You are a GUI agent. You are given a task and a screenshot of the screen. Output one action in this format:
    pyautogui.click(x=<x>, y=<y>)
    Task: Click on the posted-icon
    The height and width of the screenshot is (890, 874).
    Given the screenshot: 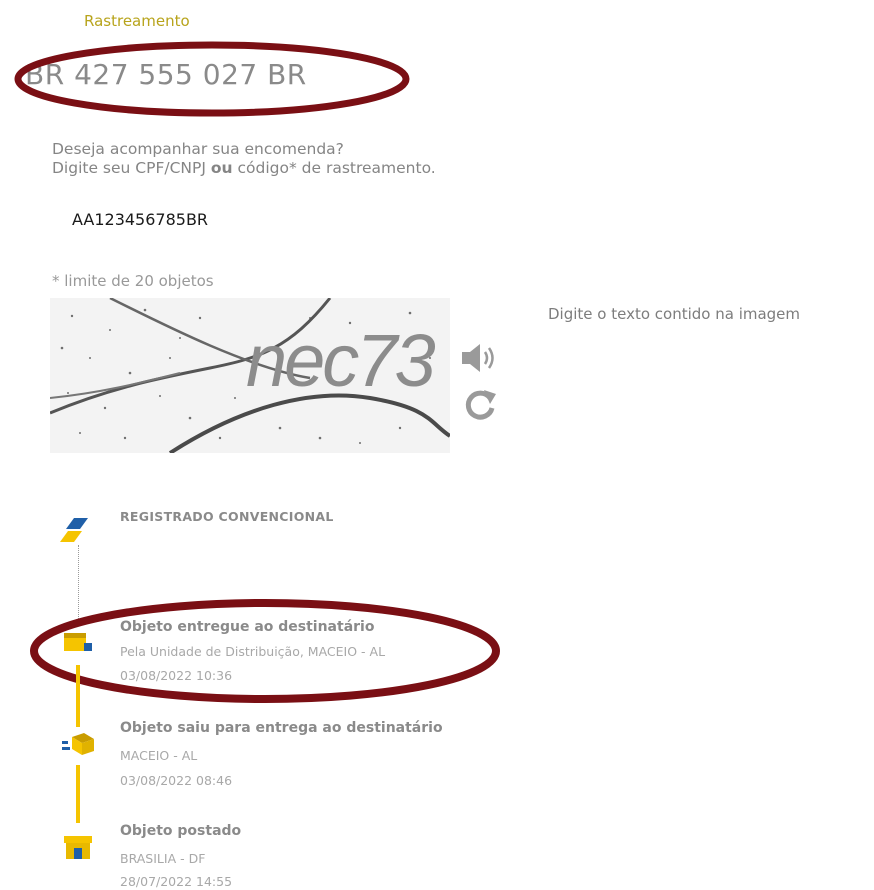 What is the action you would take?
    pyautogui.click(x=78, y=847)
    